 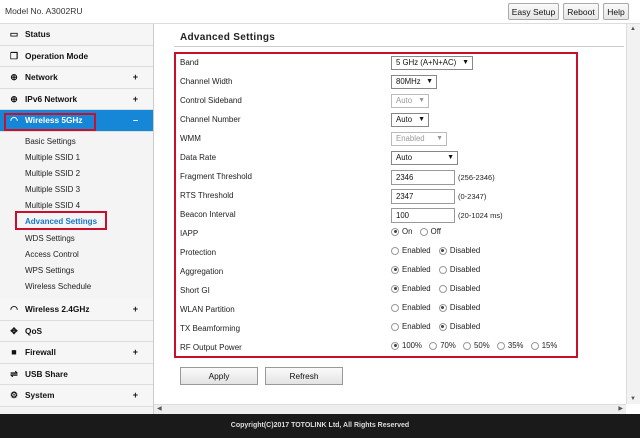 I want to click on aggregation-enabled-radio, so click(x=395, y=269).